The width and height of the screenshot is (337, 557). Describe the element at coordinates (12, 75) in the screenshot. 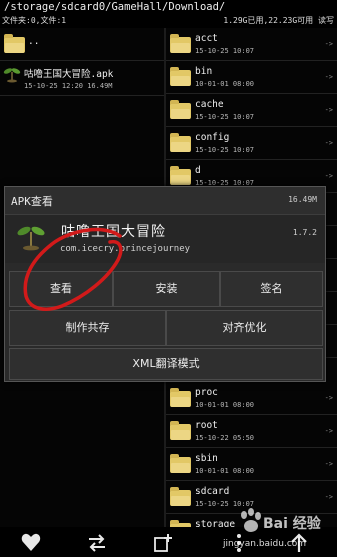

I see `apk-app-icon` at that location.